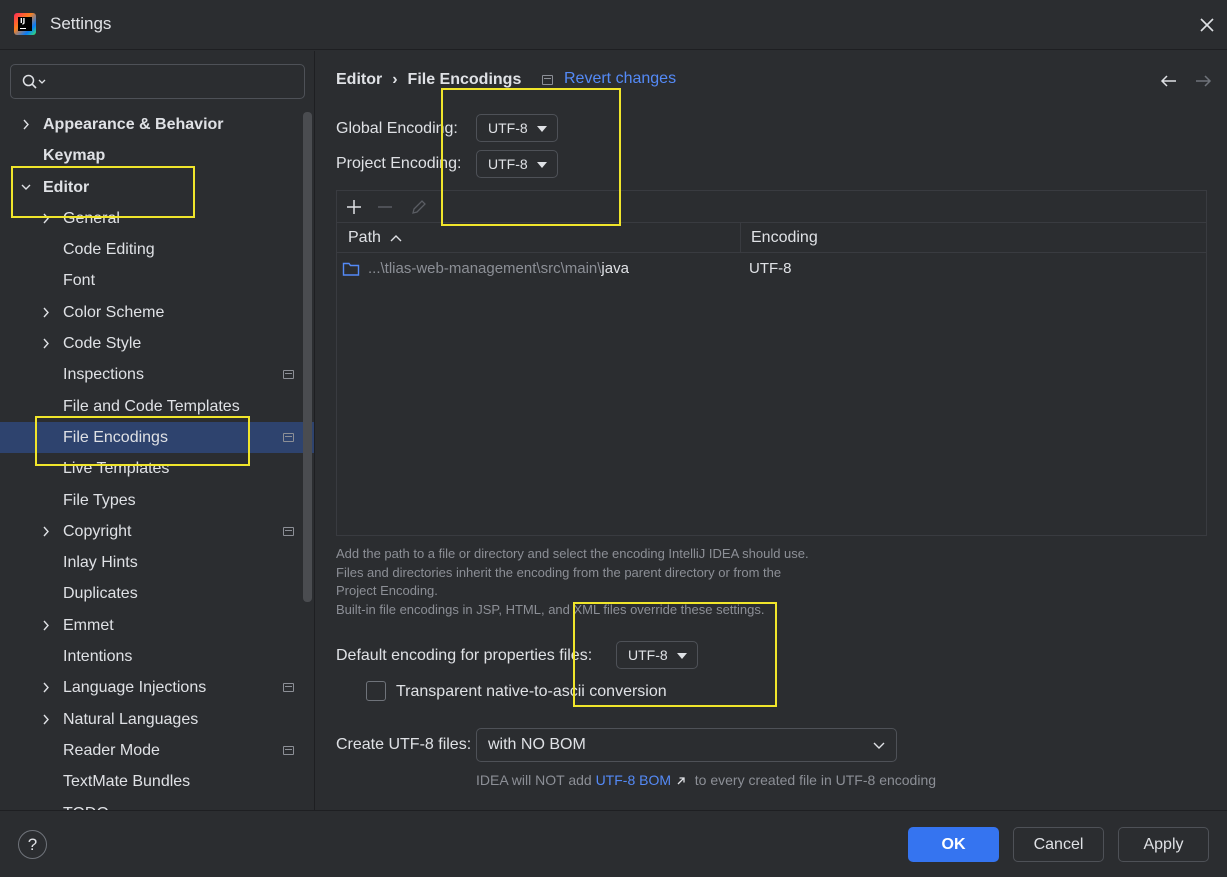 This screenshot has height=877, width=1227. What do you see at coordinates (157, 406) in the screenshot?
I see `tree-item-file-and-code-templates: File and Code Templates` at bounding box center [157, 406].